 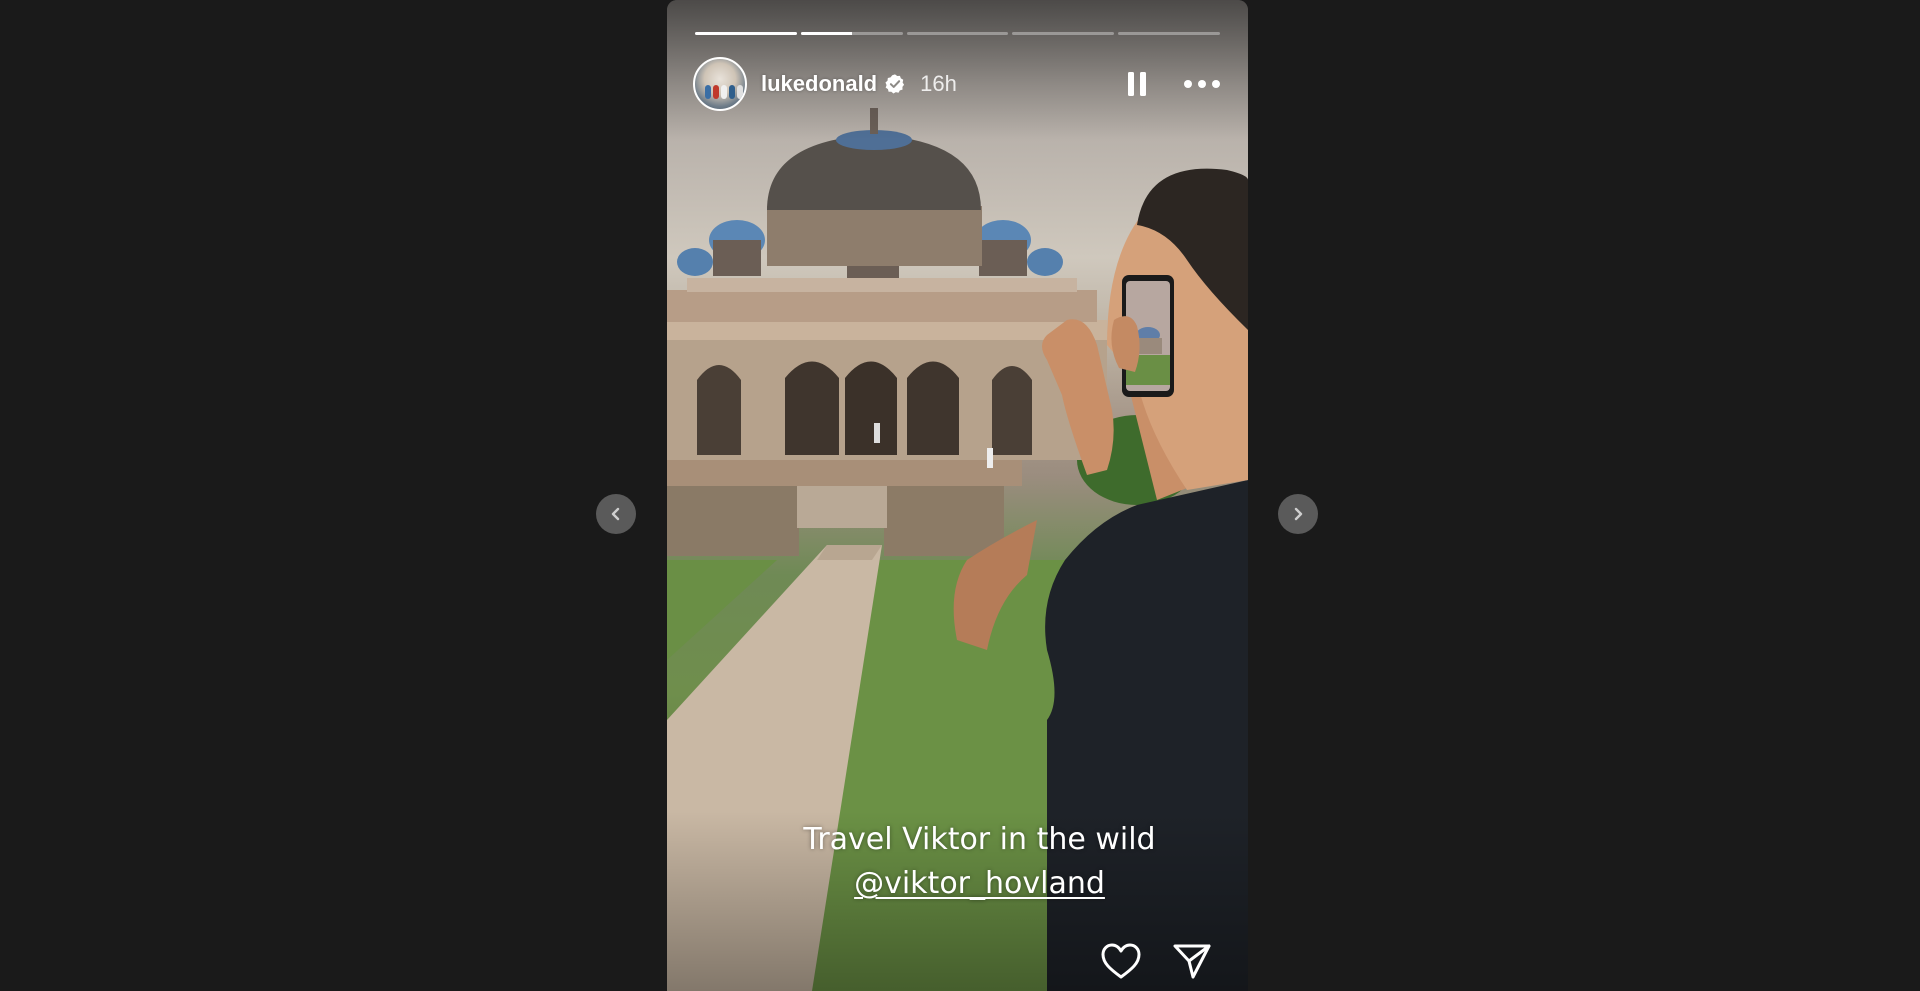 What do you see at coordinates (957, 84) in the screenshot?
I see `story-header: lukedonald 16h` at bounding box center [957, 84].